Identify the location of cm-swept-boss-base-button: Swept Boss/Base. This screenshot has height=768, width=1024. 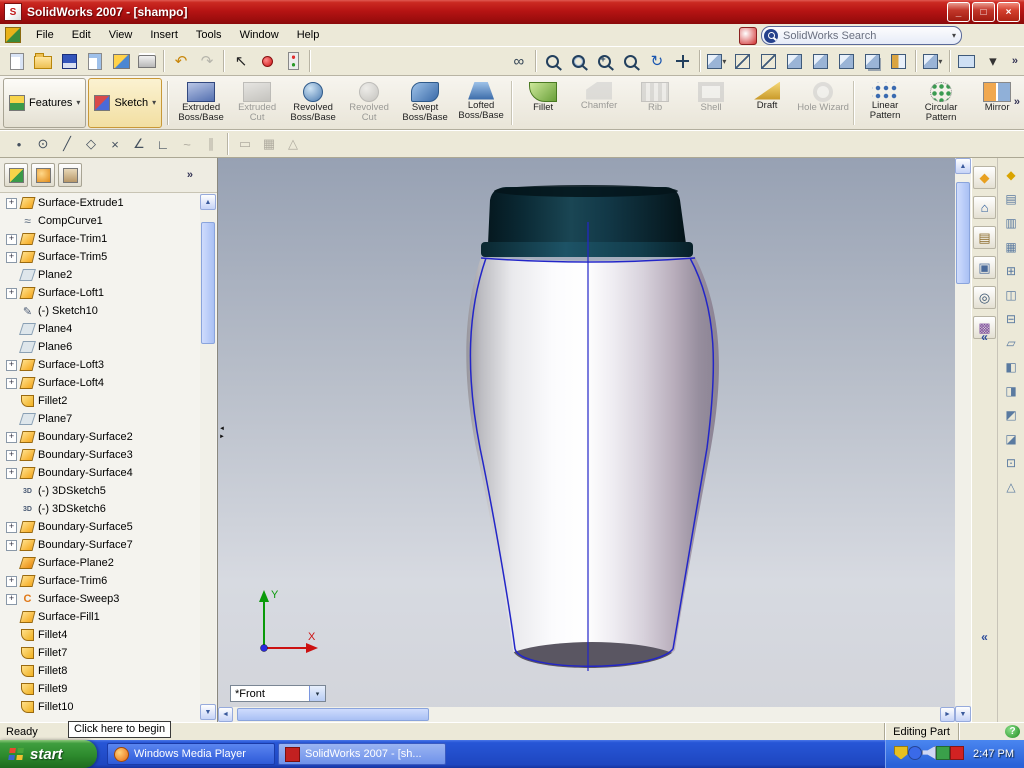
(425, 103).